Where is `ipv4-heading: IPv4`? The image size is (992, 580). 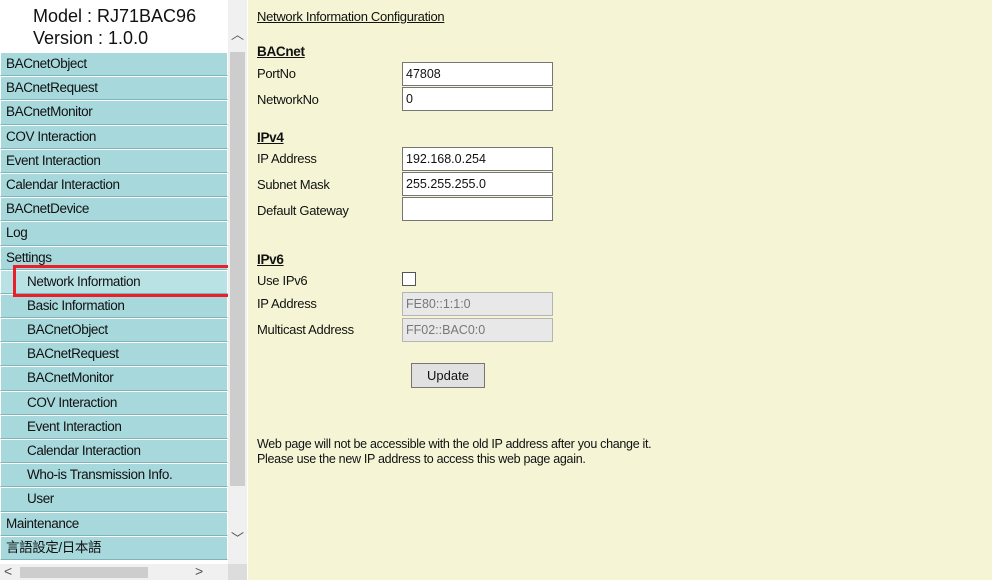 ipv4-heading: IPv4 is located at coordinates (270, 137).